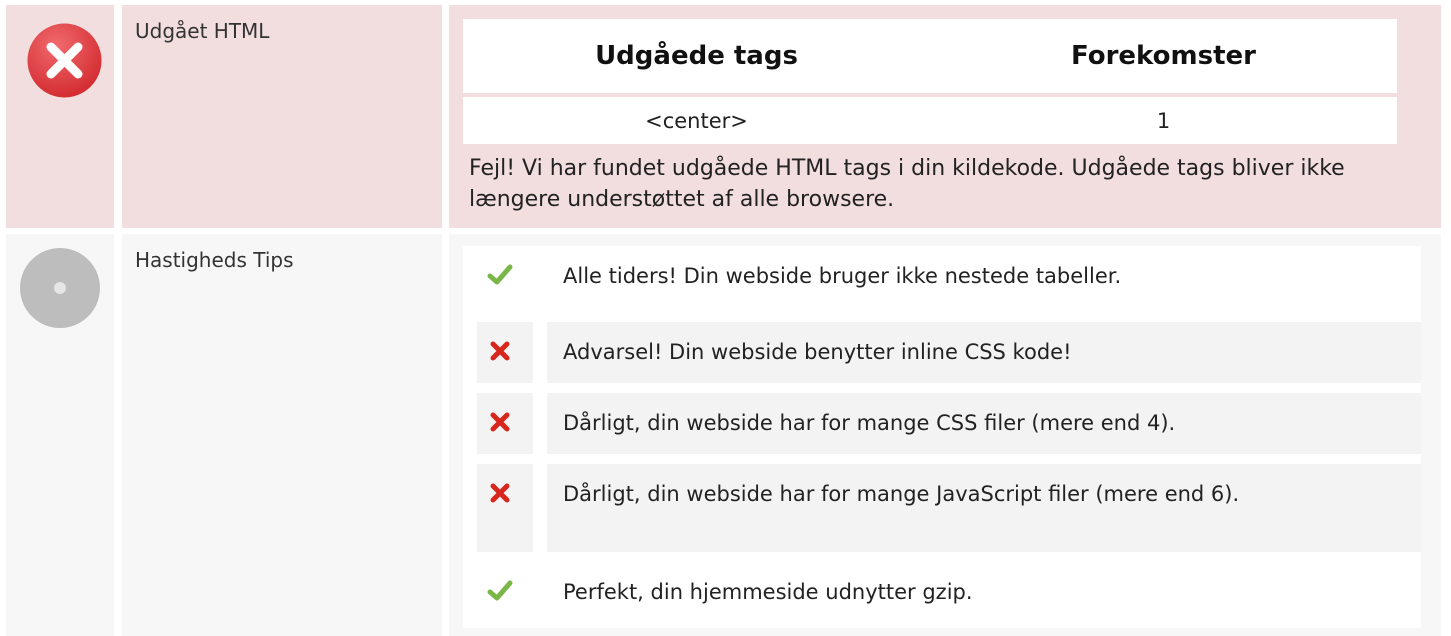  Describe the element at coordinates (282, 435) in the screenshot. I see `label-cell: Hastigheds Tips` at that location.